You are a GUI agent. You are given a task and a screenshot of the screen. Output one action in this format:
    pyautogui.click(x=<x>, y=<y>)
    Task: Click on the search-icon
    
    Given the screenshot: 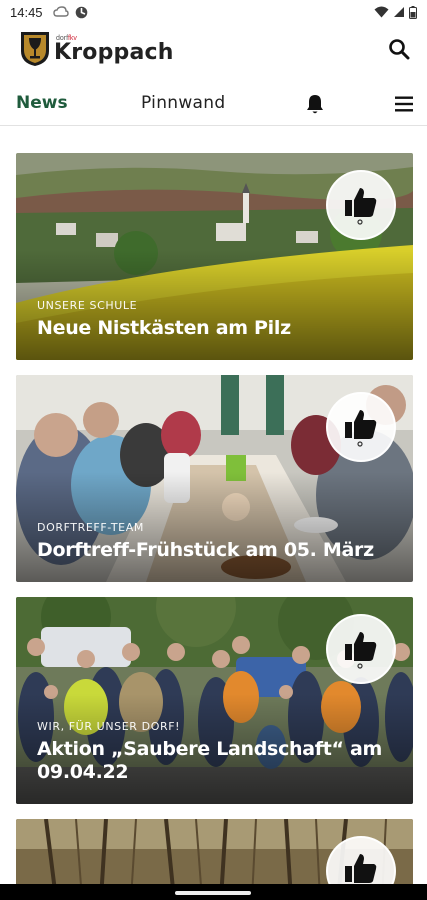 What is the action you would take?
    pyautogui.click(x=399, y=49)
    